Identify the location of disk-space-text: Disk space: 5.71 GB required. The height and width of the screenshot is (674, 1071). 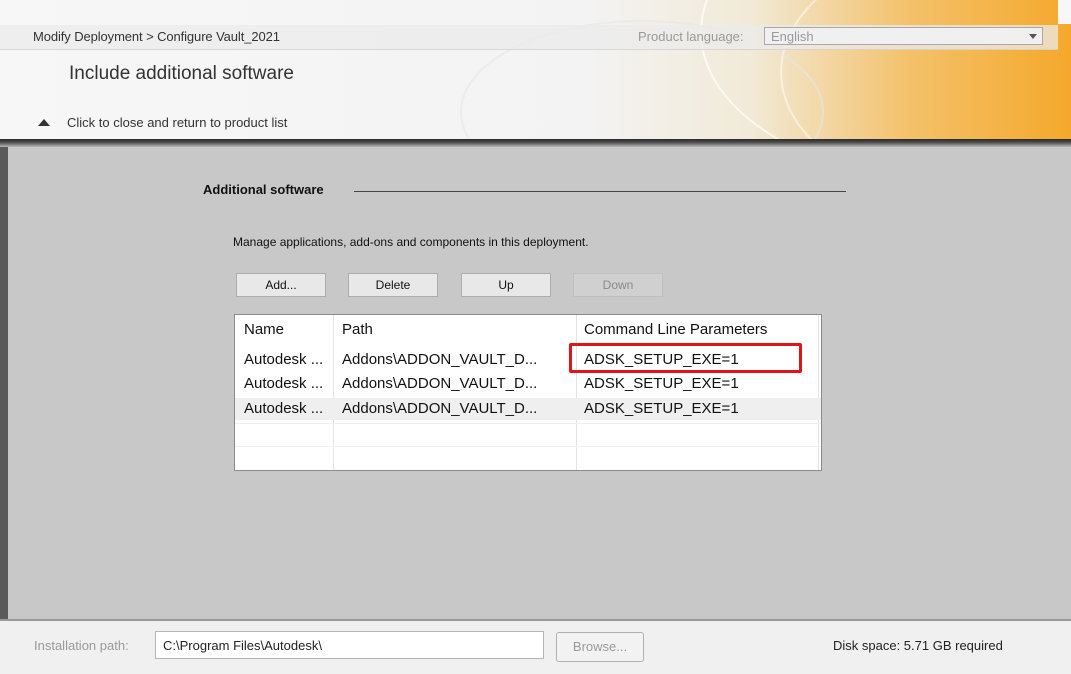
(918, 645).